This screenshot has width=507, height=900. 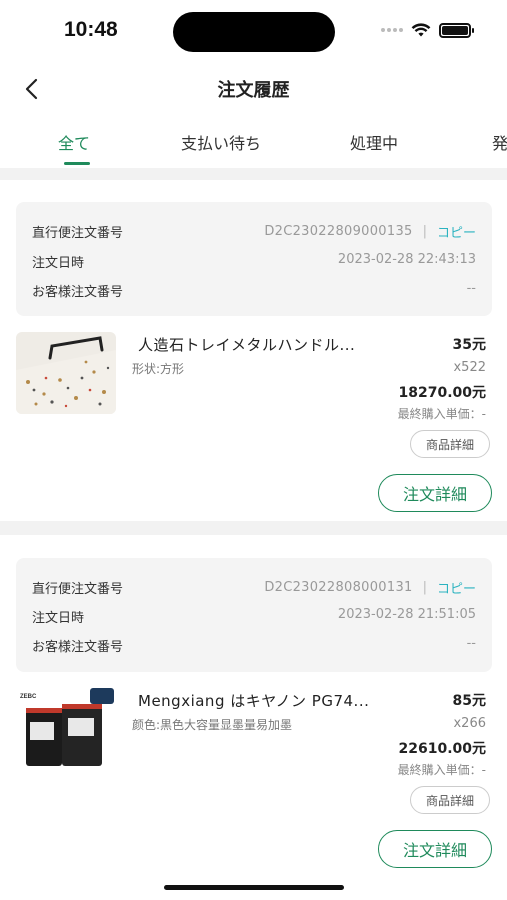 I want to click on quantity: x522, so click(x=469, y=367).